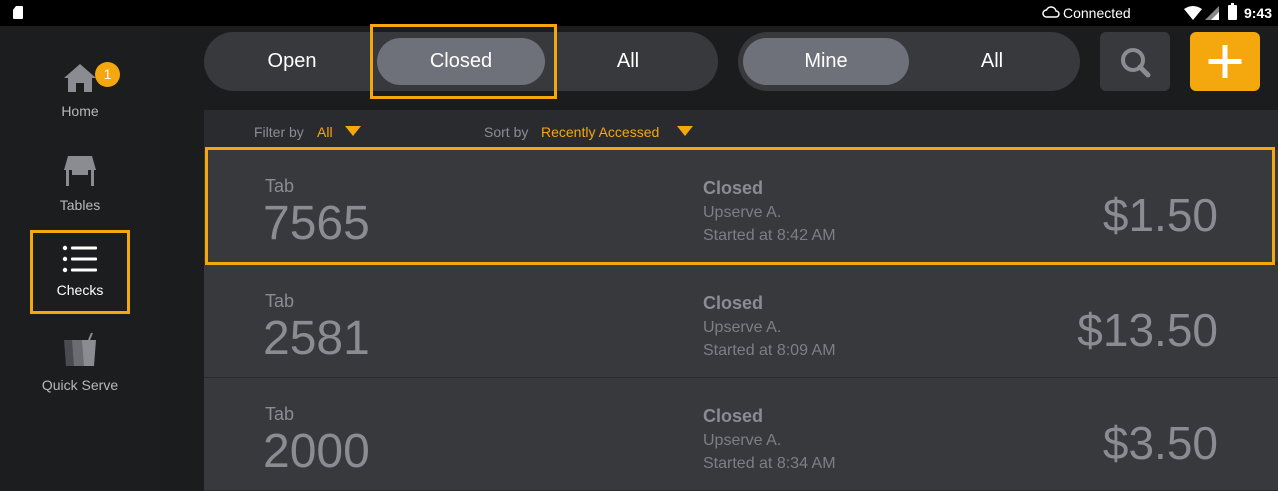 The image size is (1278, 491). Describe the element at coordinates (292, 61) in the screenshot. I see `tab-open: Open` at that location.